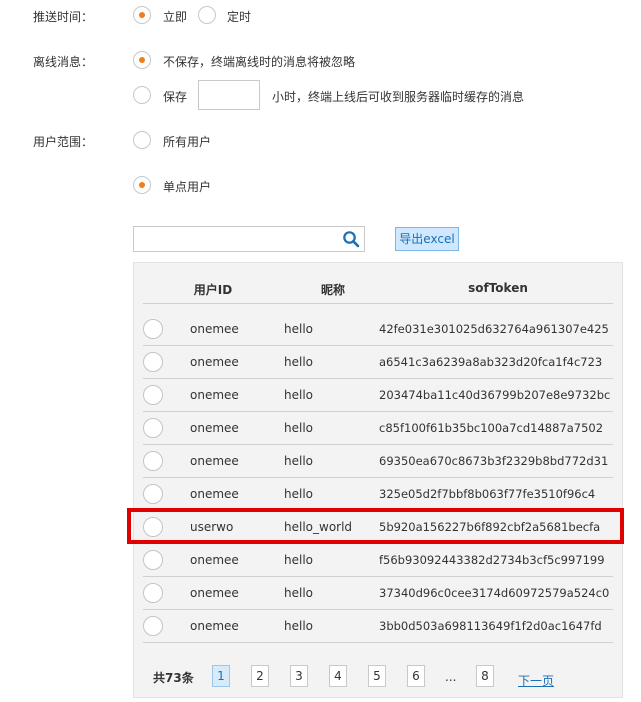 This screenshot has height=702, width=641. What do you see at coordinates (142, 140) in the screenshot?
I see `scope-all-users-radio` at bounding box center [142, 140].